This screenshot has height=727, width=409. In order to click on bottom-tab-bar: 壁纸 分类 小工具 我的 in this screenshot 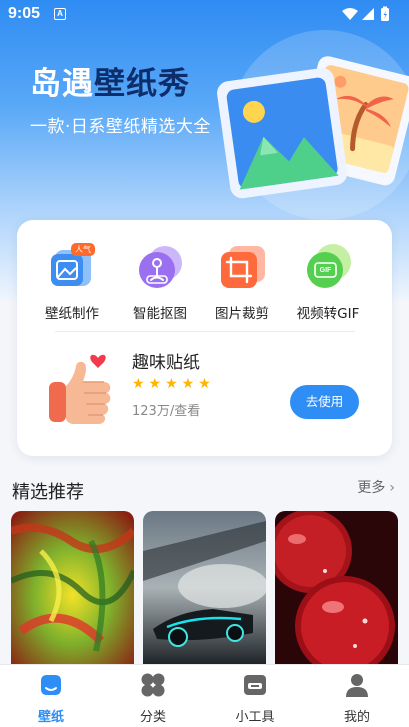, I will do `click(204, 695)`.